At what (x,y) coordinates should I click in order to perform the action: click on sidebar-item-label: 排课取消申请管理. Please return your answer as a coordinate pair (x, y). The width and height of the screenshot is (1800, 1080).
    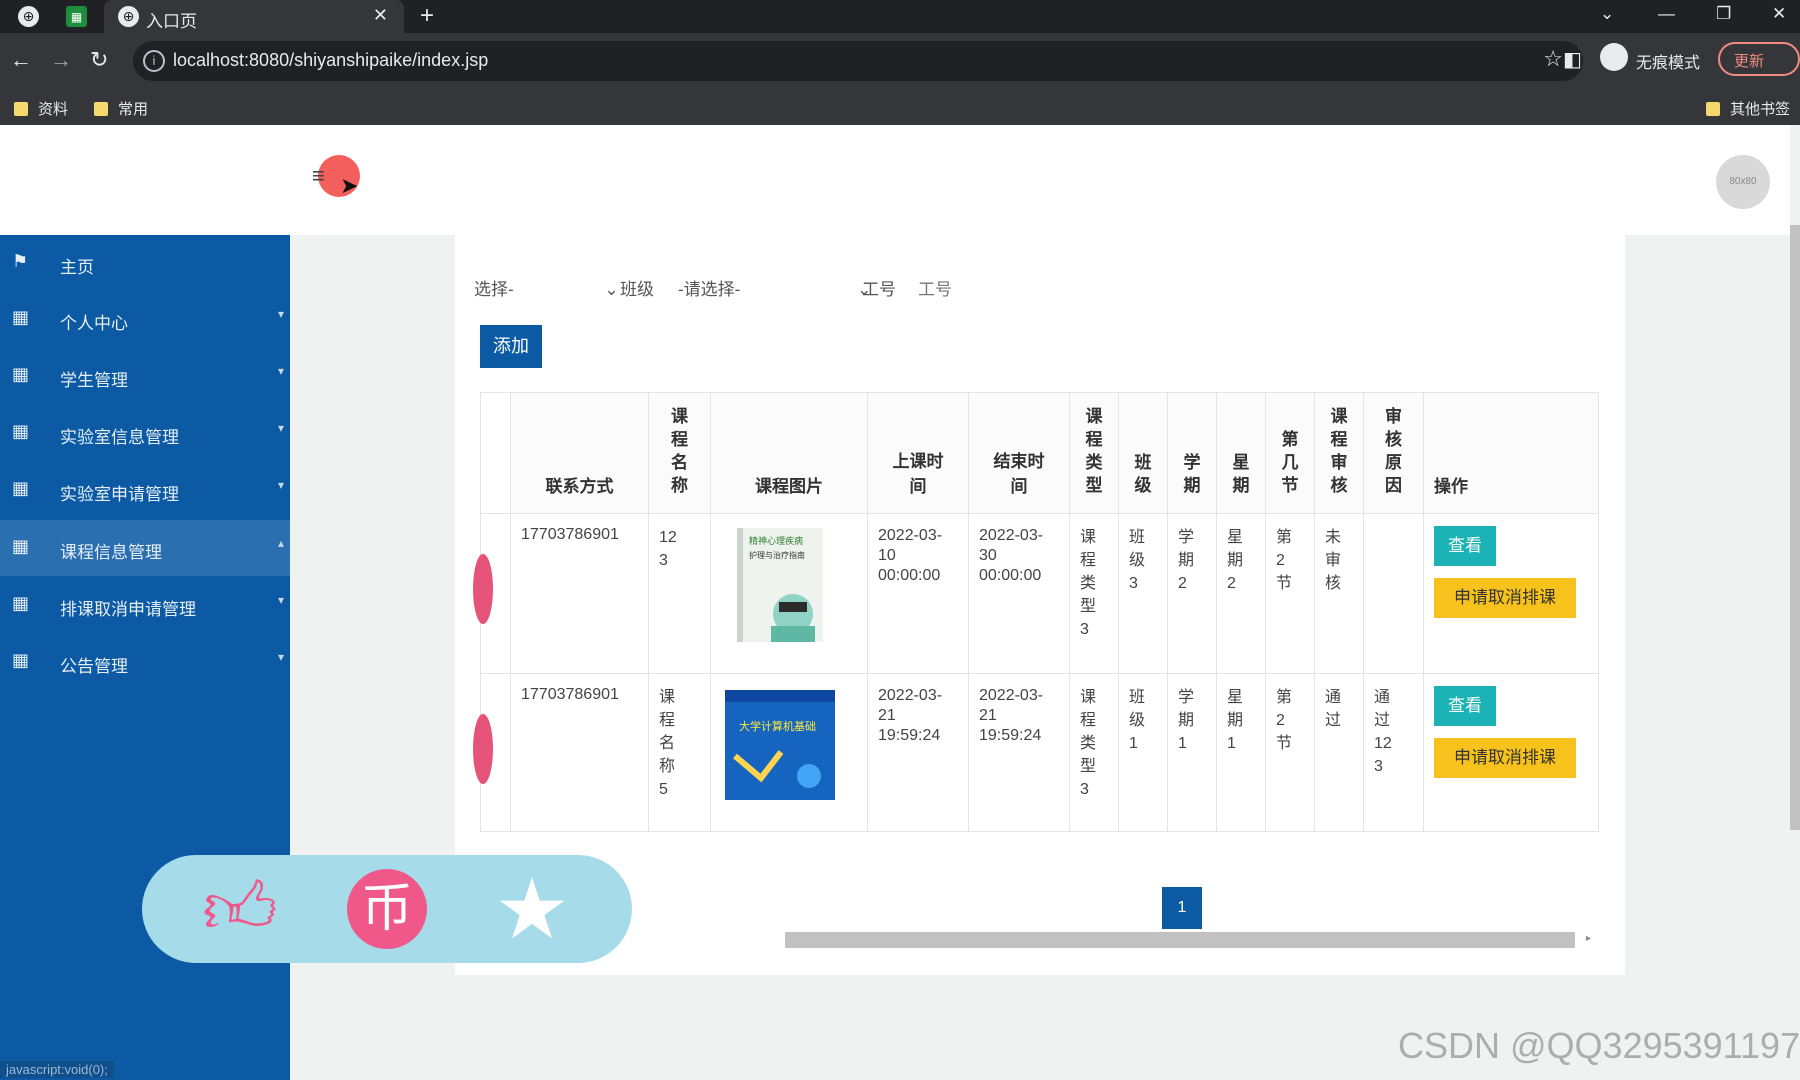
    Looking at the image, I should click on (128, 609).